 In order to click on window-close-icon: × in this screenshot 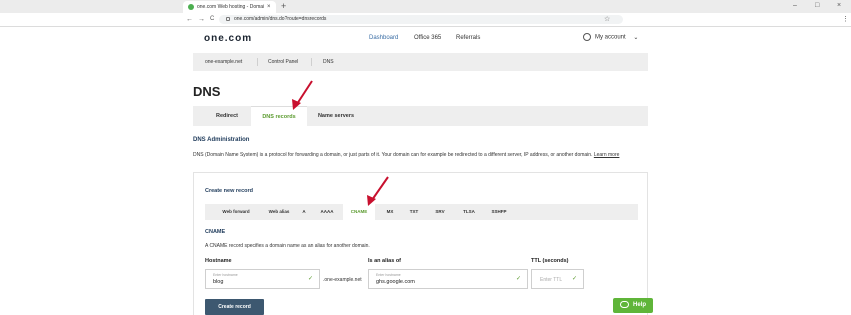, I will do `click(839, 6)`.